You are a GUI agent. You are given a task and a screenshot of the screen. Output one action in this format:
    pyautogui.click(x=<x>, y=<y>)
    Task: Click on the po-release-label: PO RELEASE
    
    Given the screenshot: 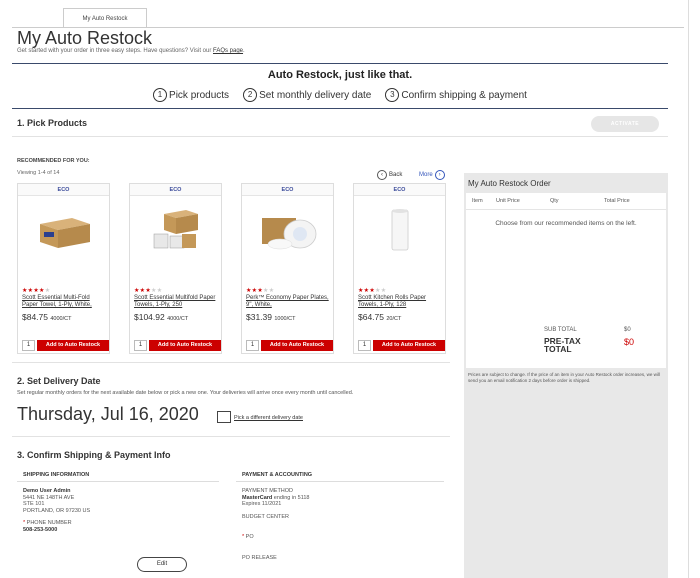 What is the action you would take?
    pyautogui.click(x=259, y=557)
    